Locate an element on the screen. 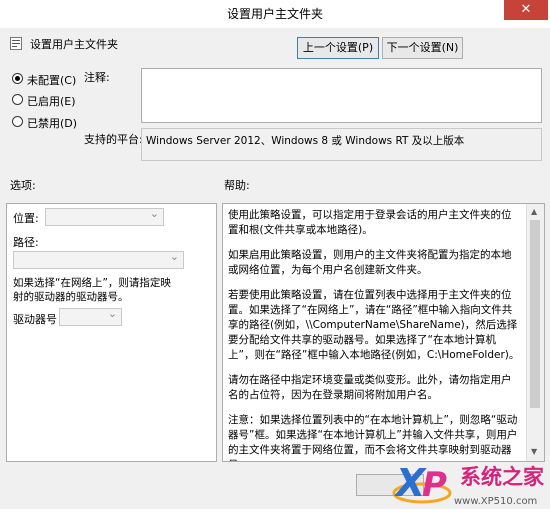 The width and height of the screenshot is (550, 512). close-icon: ✕ is located at coordinates (526, 9).